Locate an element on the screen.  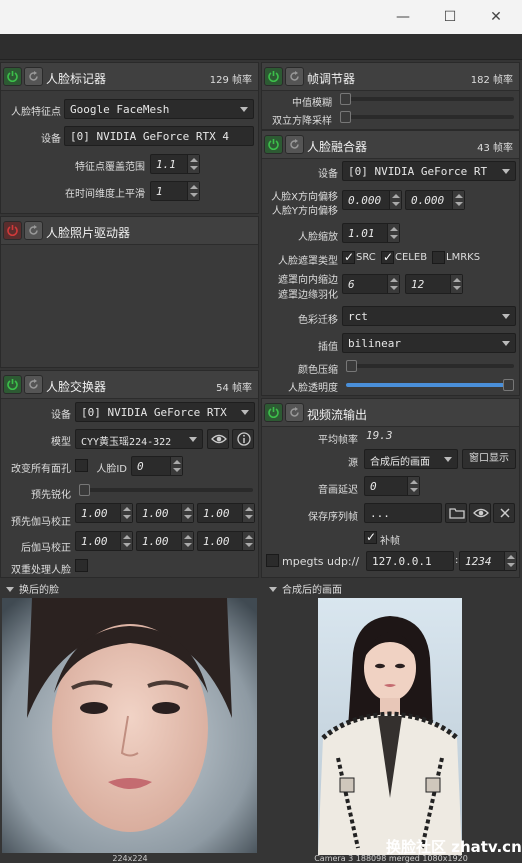
device-select: [0] NVIDIA GeForce RTX is located at coordinates (165, 412).